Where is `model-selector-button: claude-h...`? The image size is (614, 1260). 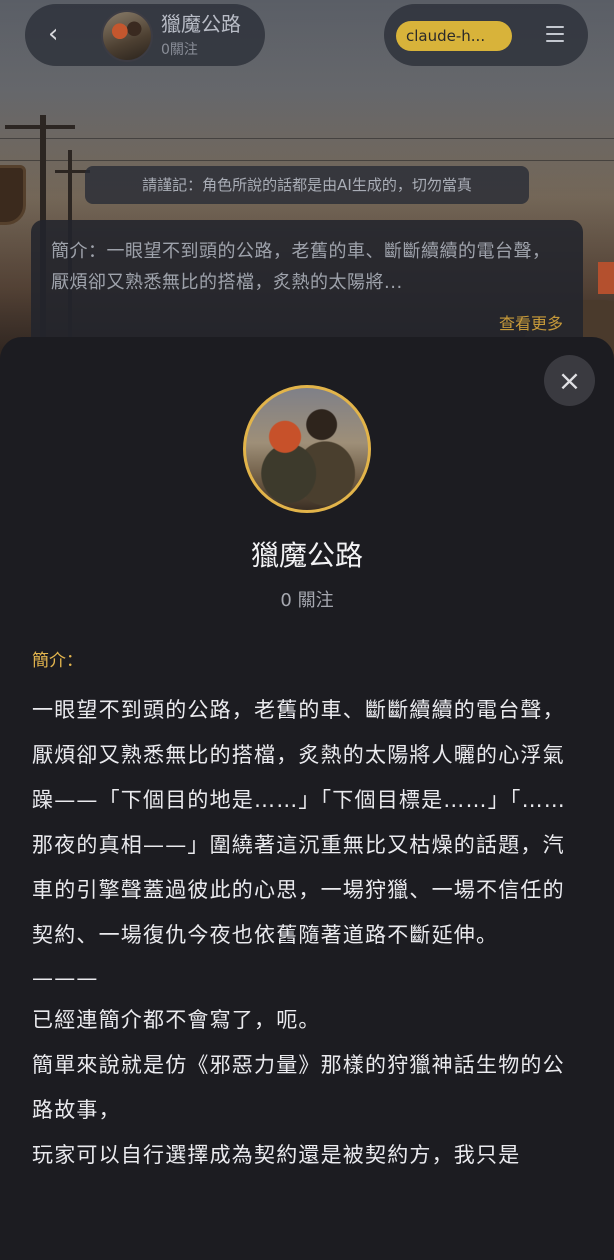
model-selector-button: claude-h... is located at coordinates (454, 36).